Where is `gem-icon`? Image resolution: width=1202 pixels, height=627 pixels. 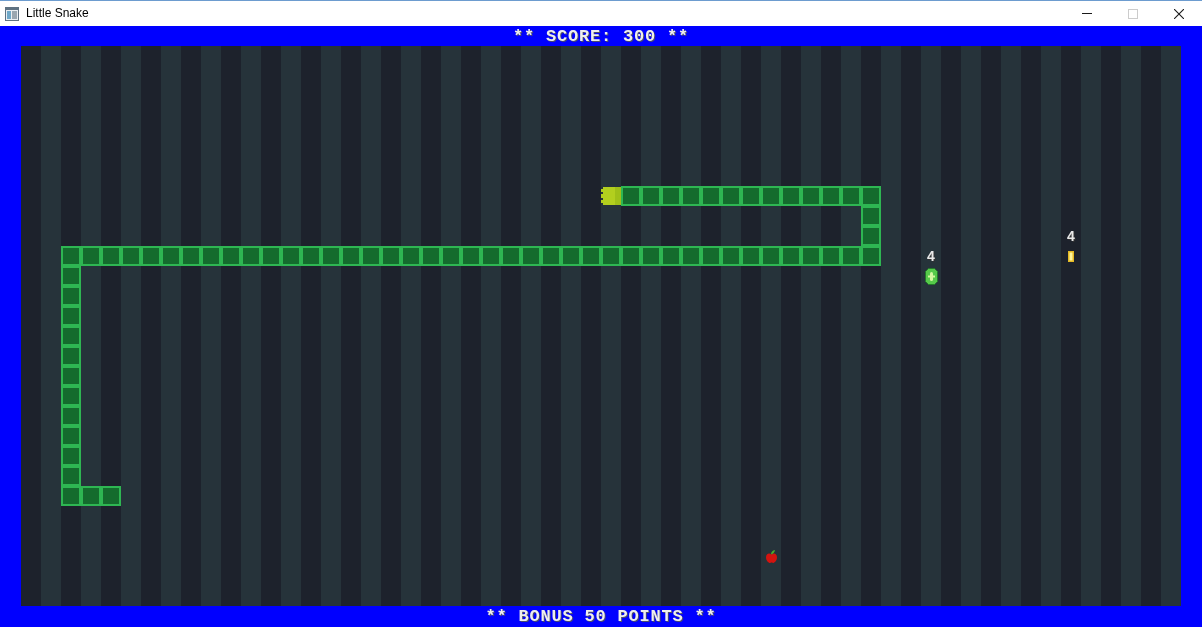 gem-icon is located at coordinates (931, 276).